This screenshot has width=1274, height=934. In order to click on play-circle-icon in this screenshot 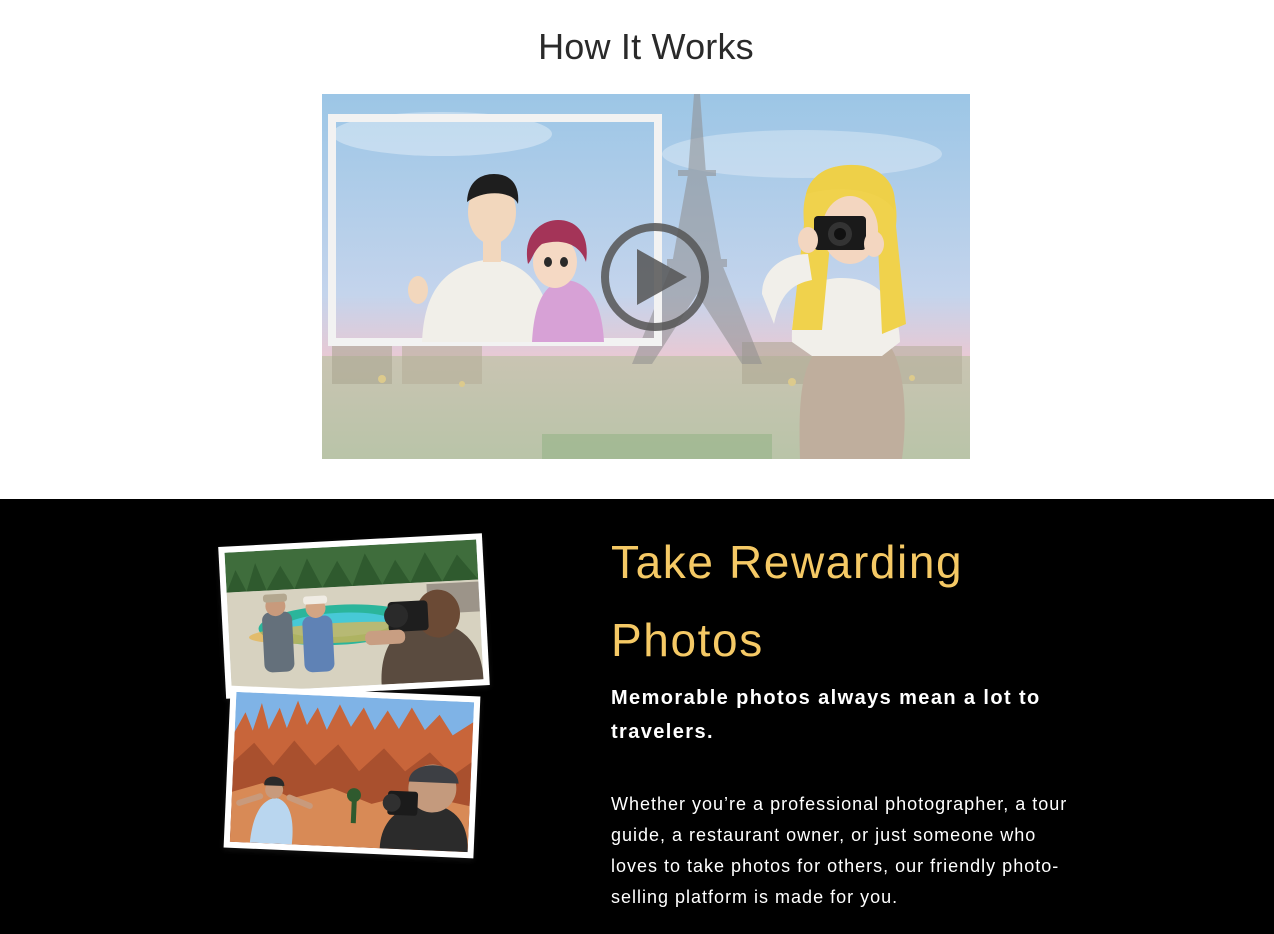, I will do `click(655, 277)`.